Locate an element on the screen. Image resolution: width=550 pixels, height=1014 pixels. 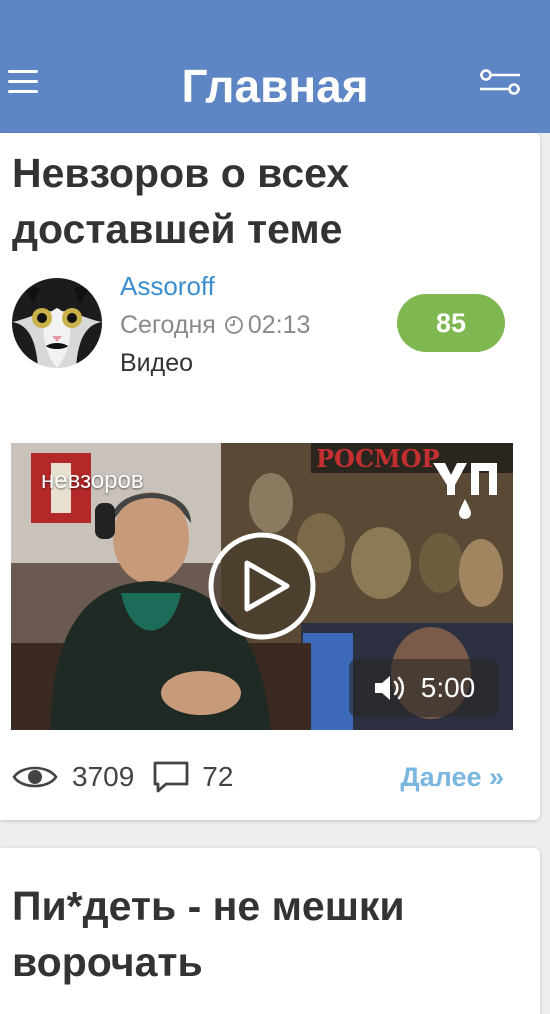
author-link: Assoroff is located at coordinates (167, 286).